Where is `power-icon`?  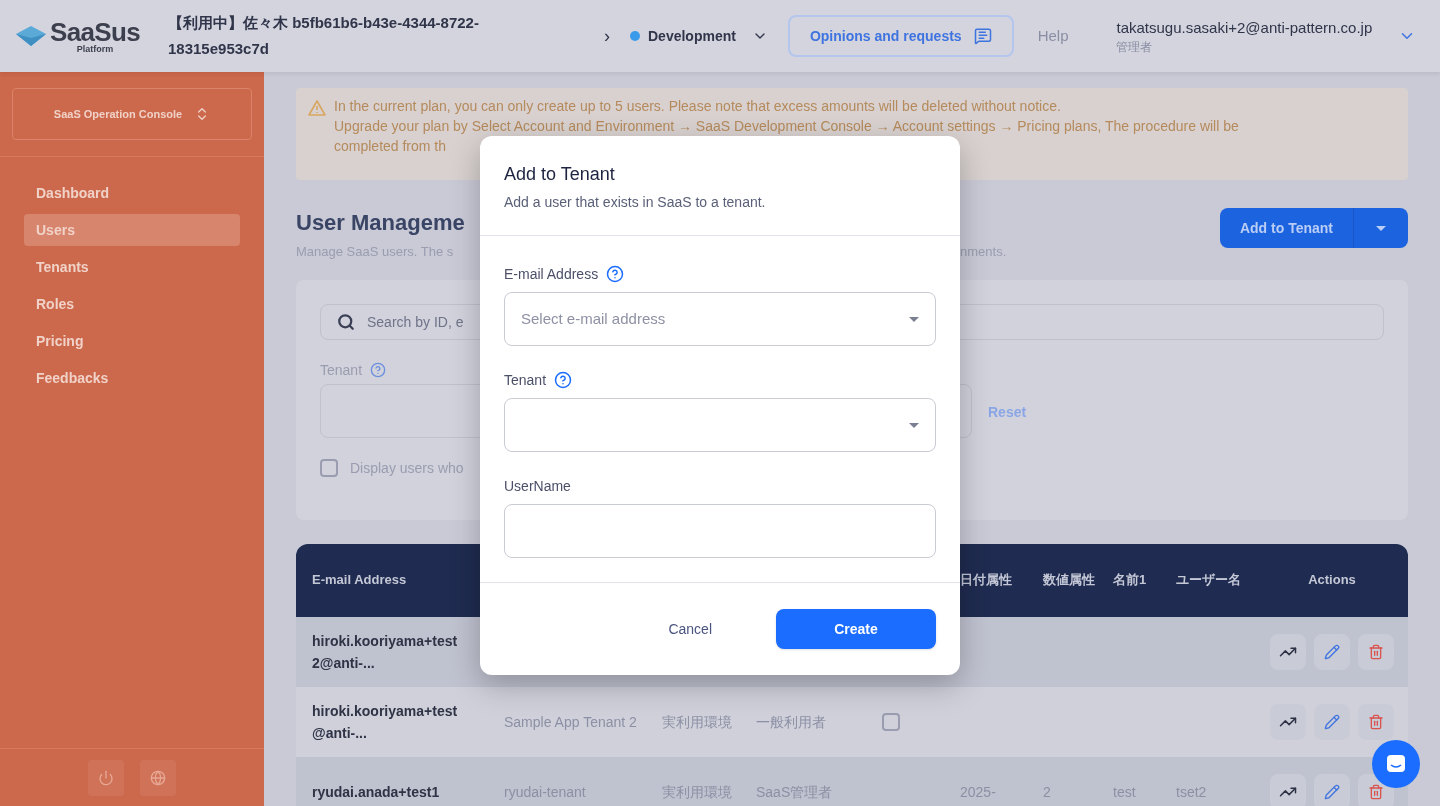 power-icon is located at coordinates (106, 777).